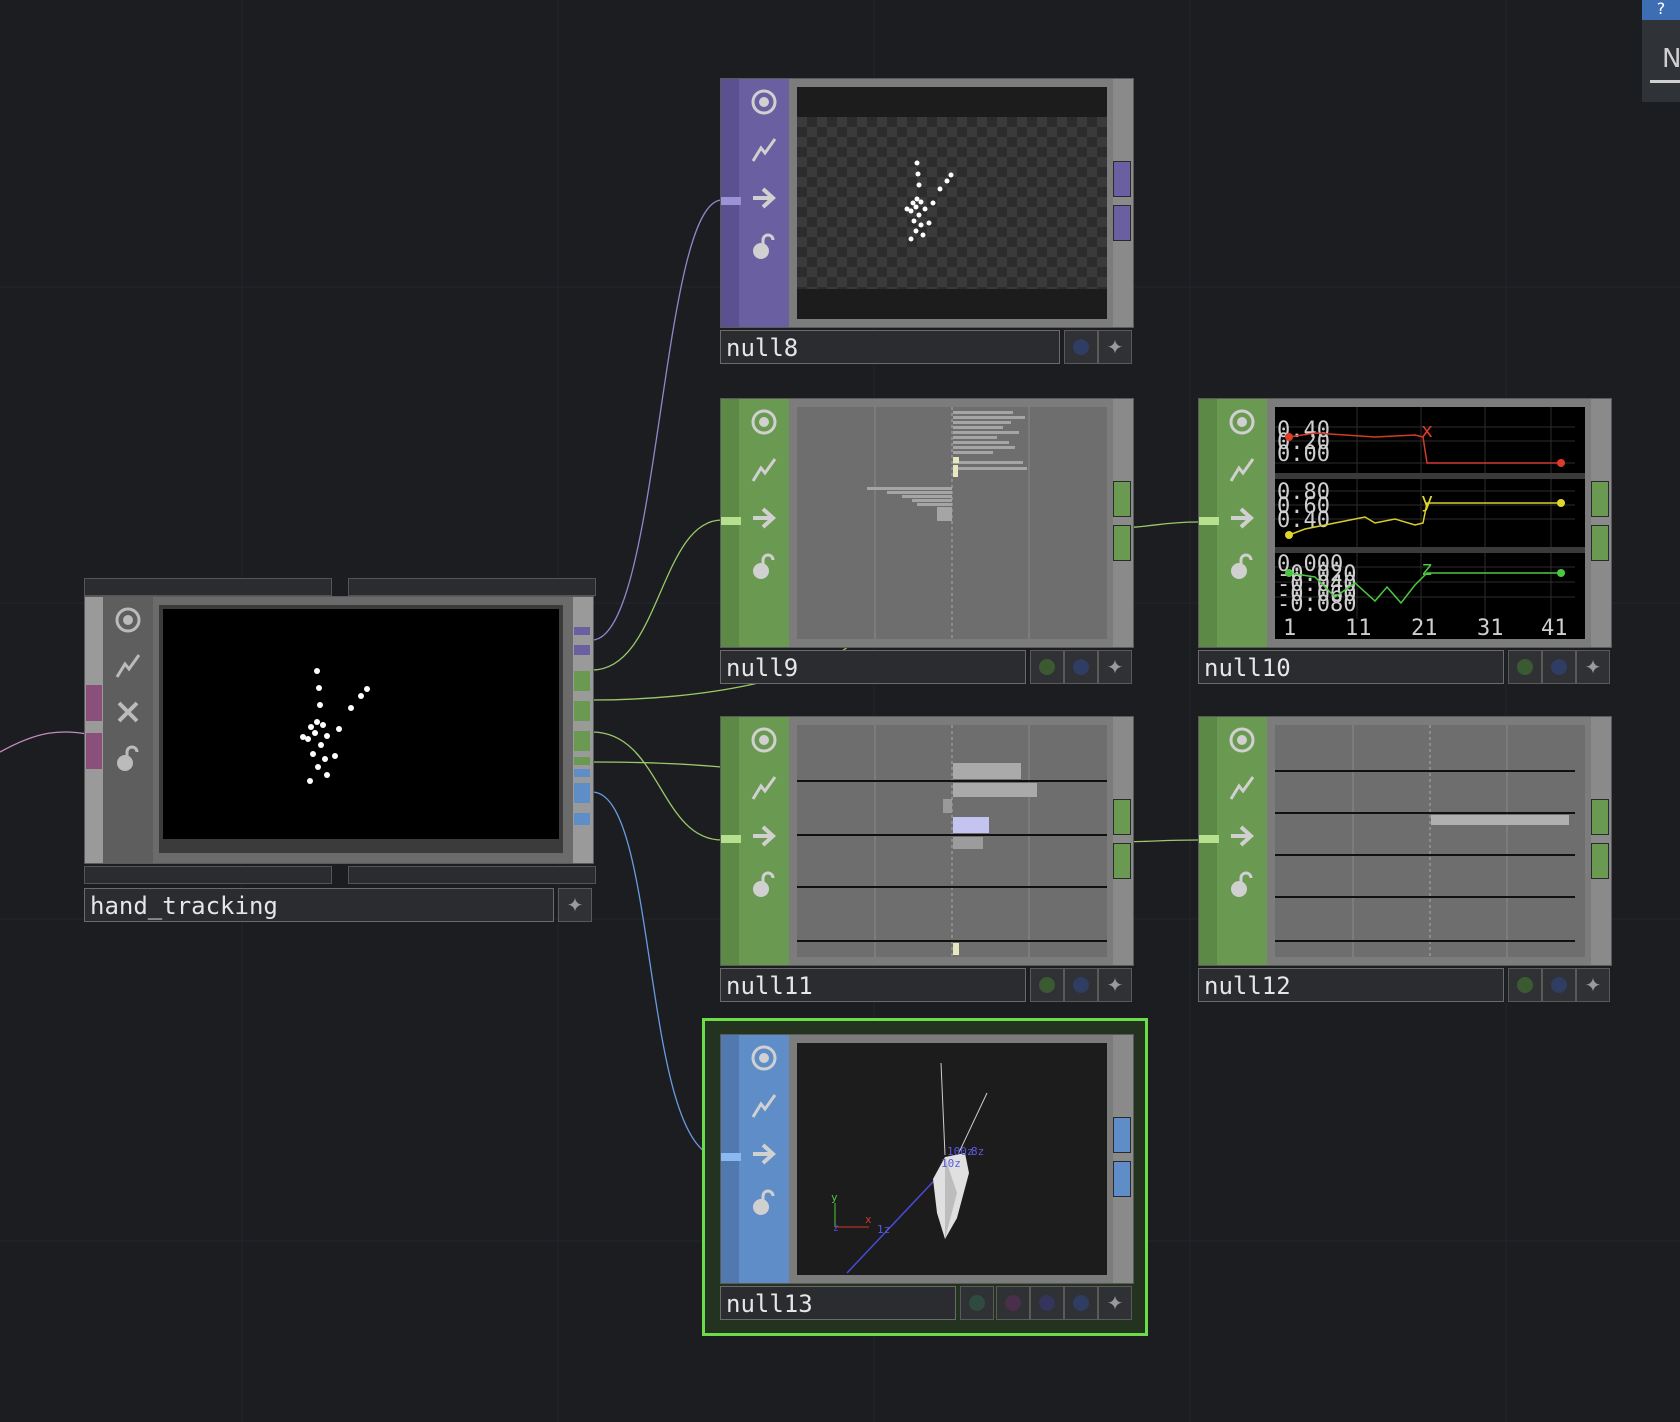 The width and height of the screenshot is (1680, 1422). What do you see at coordinates (873, 667) in the screenshot?
I see `node-label: null9` at bounding box center [873, 667].